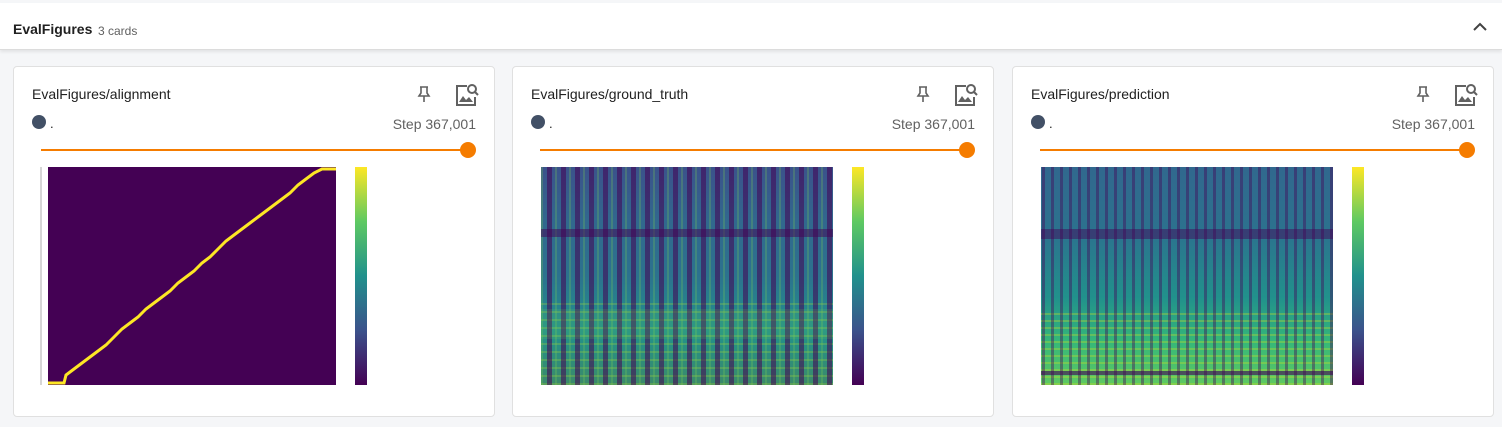 Image resolution: width=1502 pixels, height=427 pixels. What do you see at coordinates (101, 94) in the screenshot?
I see `card-title: EvalFigures/alignment` at bounding box center [101, 94].